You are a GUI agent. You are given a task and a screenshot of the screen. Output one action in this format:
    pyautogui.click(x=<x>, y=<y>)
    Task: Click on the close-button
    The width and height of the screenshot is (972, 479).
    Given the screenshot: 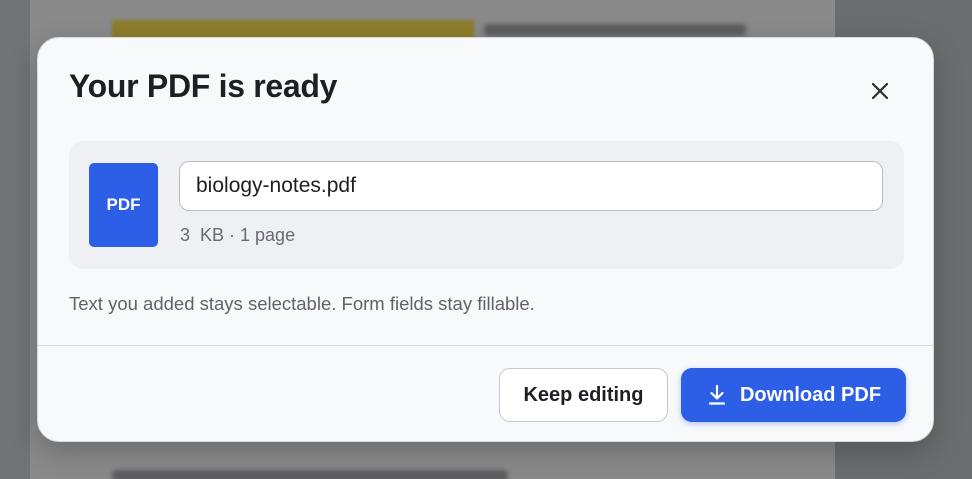 What is the action you would take?
    pyautogui.click(x=880, y=91)
    